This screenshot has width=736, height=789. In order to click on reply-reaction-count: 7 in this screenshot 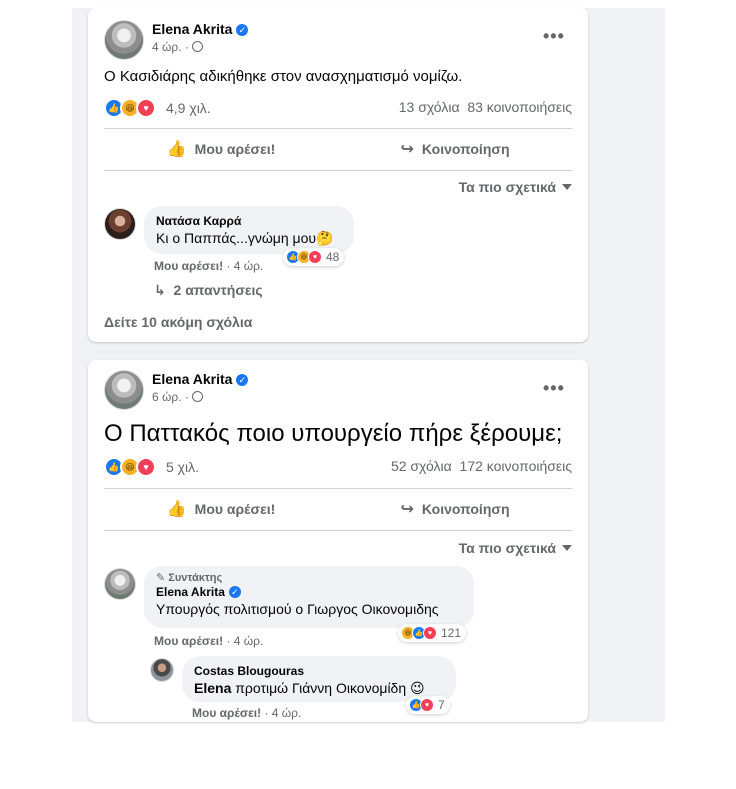, I will do `click(441, 705)`.